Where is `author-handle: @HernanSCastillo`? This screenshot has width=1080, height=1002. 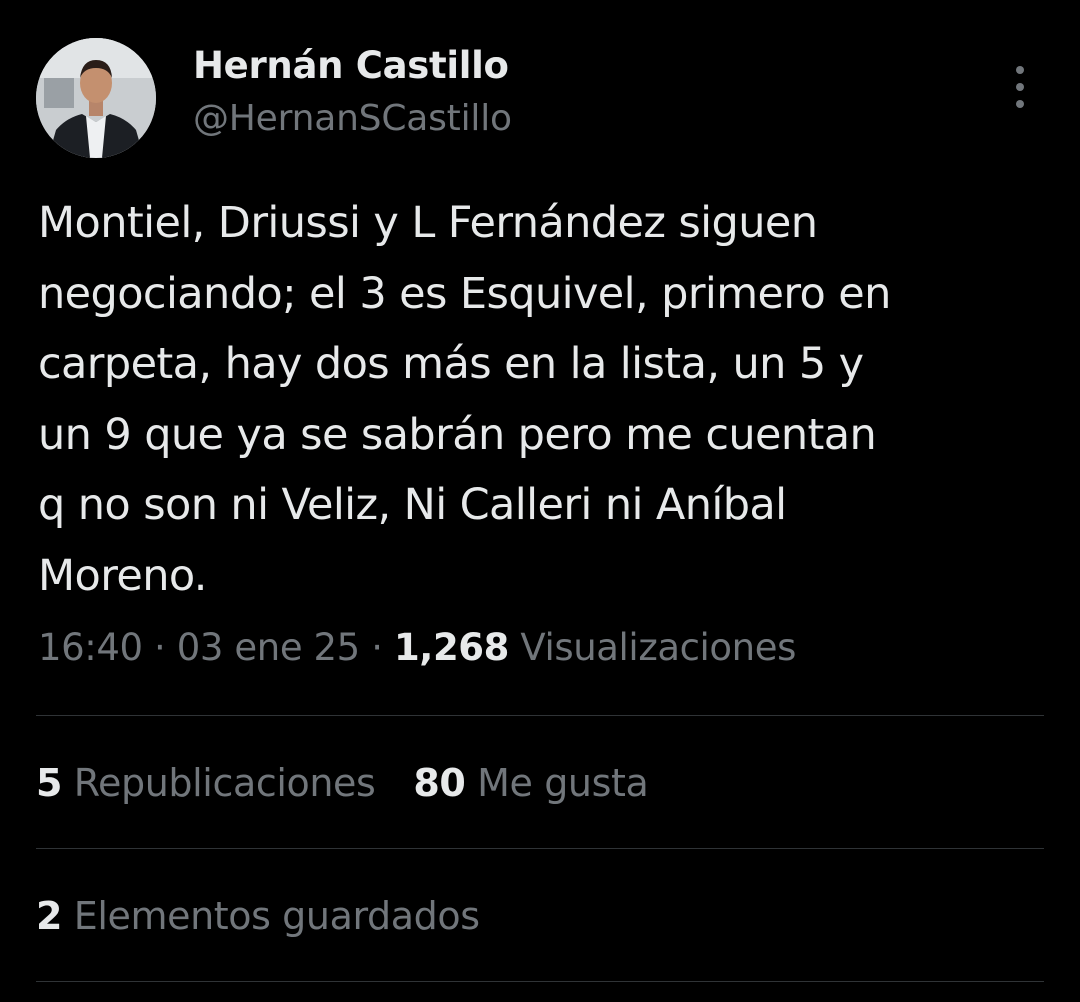 author-handle: @HernanSCastillo is located at coordinates (352, 118).